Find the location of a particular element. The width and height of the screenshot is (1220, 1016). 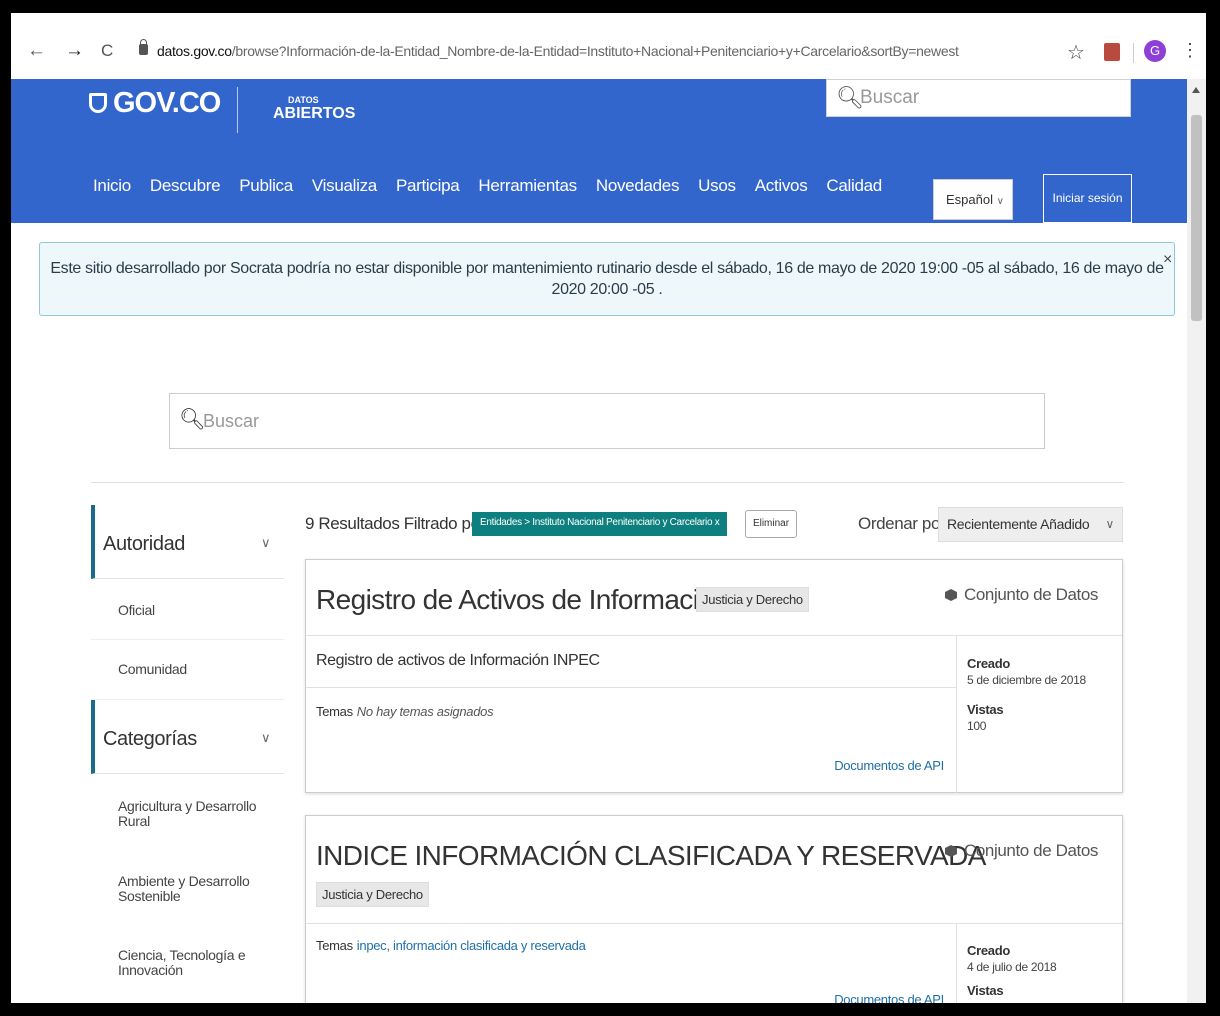

views-value: 100 is located at coordinates (977, 726).